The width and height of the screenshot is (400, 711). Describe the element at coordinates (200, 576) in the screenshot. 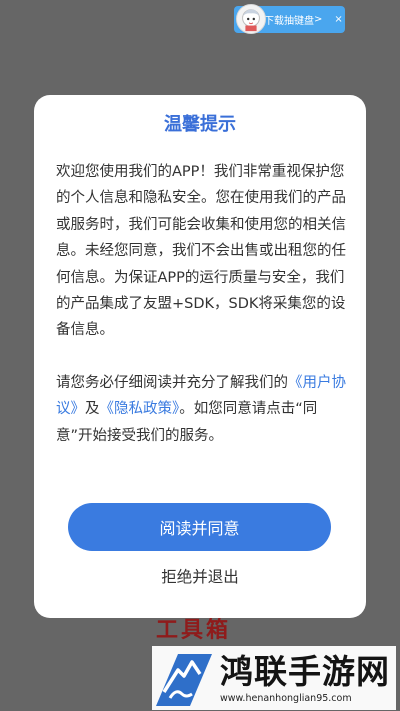

I see `reject-exit-button: 拒绝并退出` at that location.